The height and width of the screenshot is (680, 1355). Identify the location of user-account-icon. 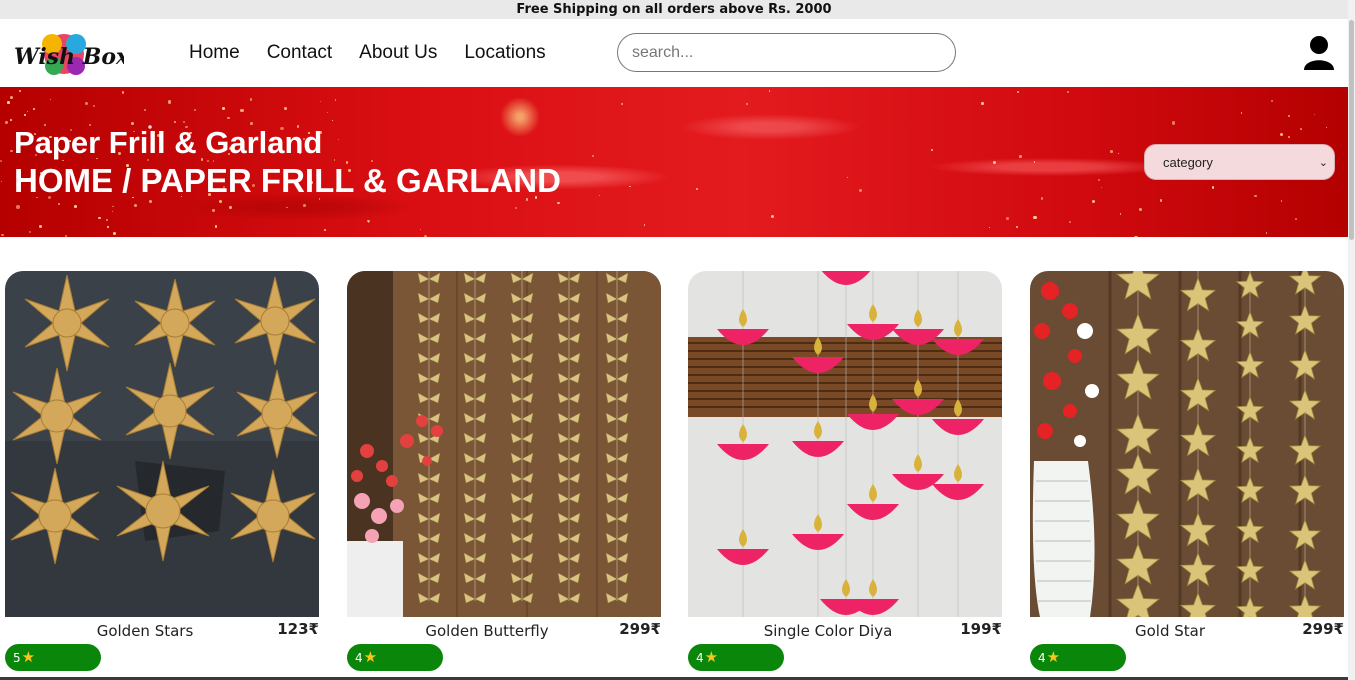
(1319, 53).